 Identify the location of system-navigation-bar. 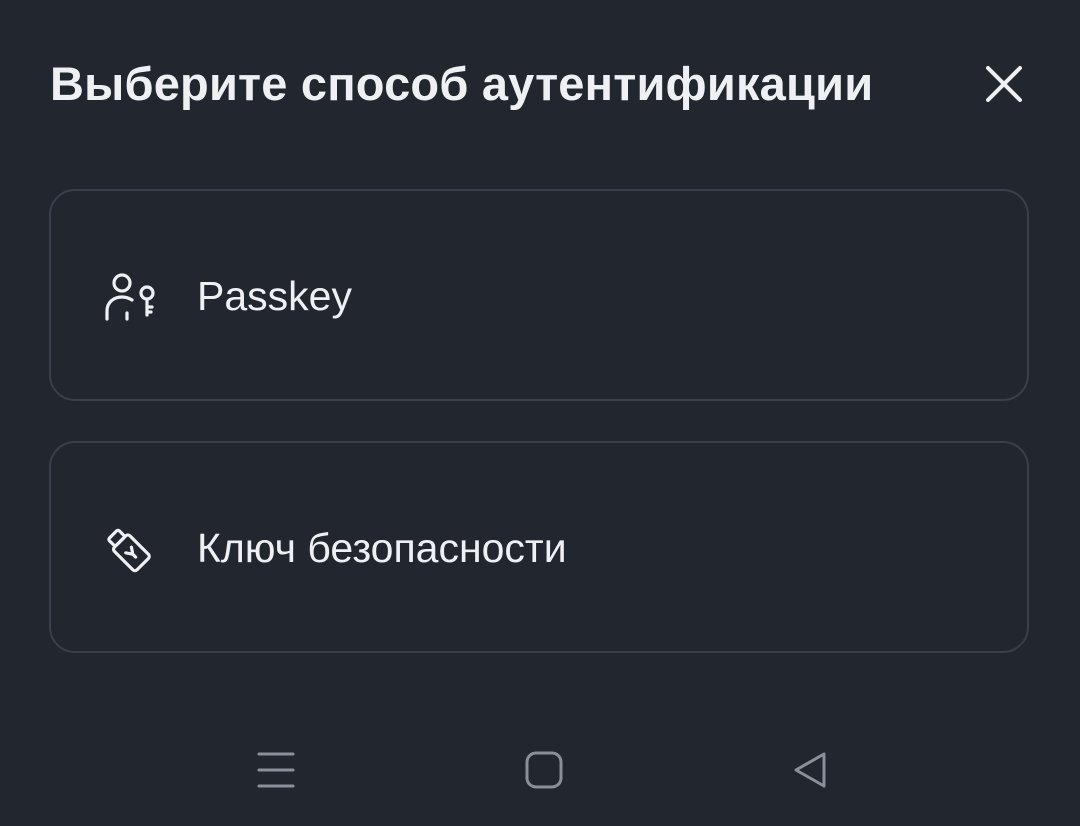
(540, 770).